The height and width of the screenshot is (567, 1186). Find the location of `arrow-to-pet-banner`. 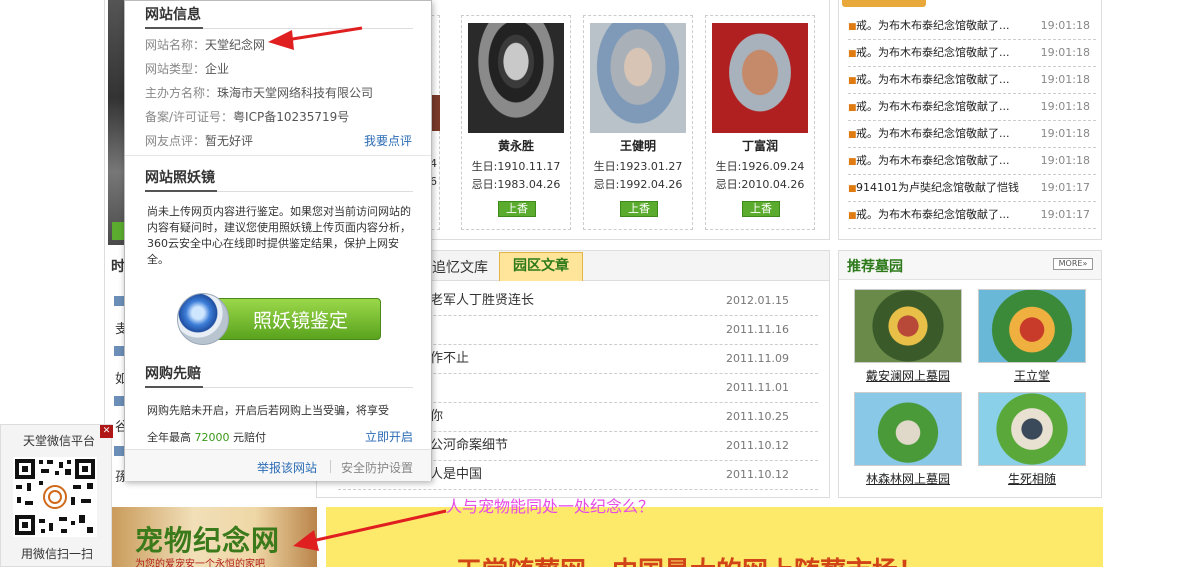

arrow-to-pet-banner is located at coordinates (370, 530).